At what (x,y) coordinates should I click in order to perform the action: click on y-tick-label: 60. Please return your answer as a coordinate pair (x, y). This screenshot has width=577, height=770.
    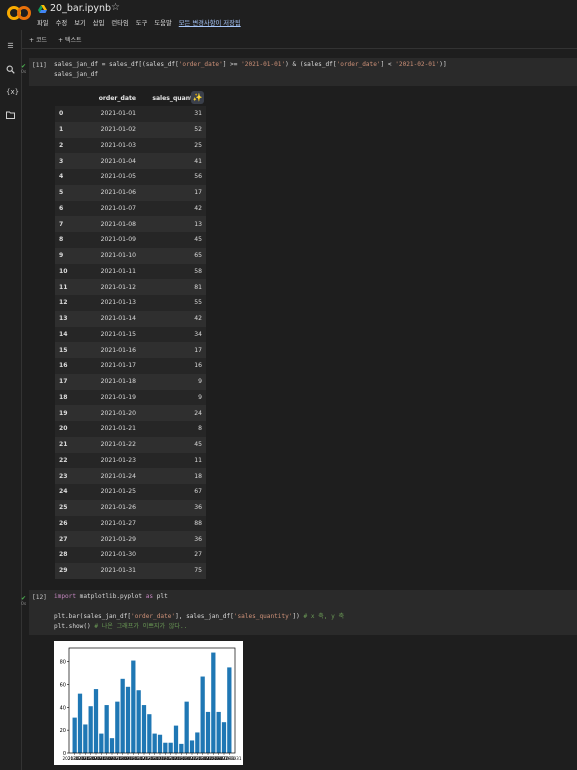
    Looking at the image, I should click on (63, 686).